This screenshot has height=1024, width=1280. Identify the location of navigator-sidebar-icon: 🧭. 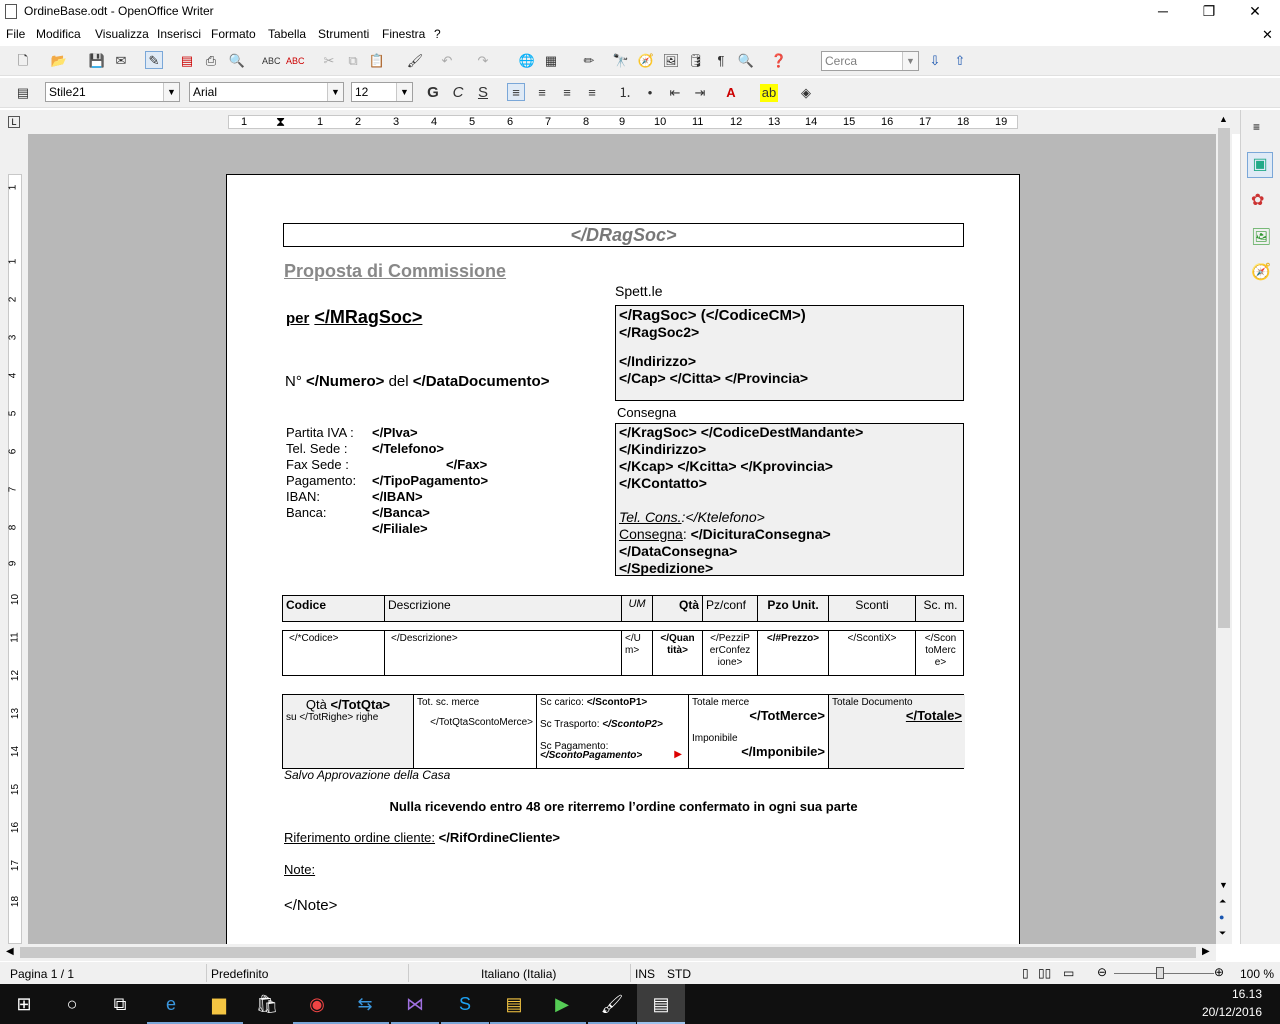
(1261, 272).